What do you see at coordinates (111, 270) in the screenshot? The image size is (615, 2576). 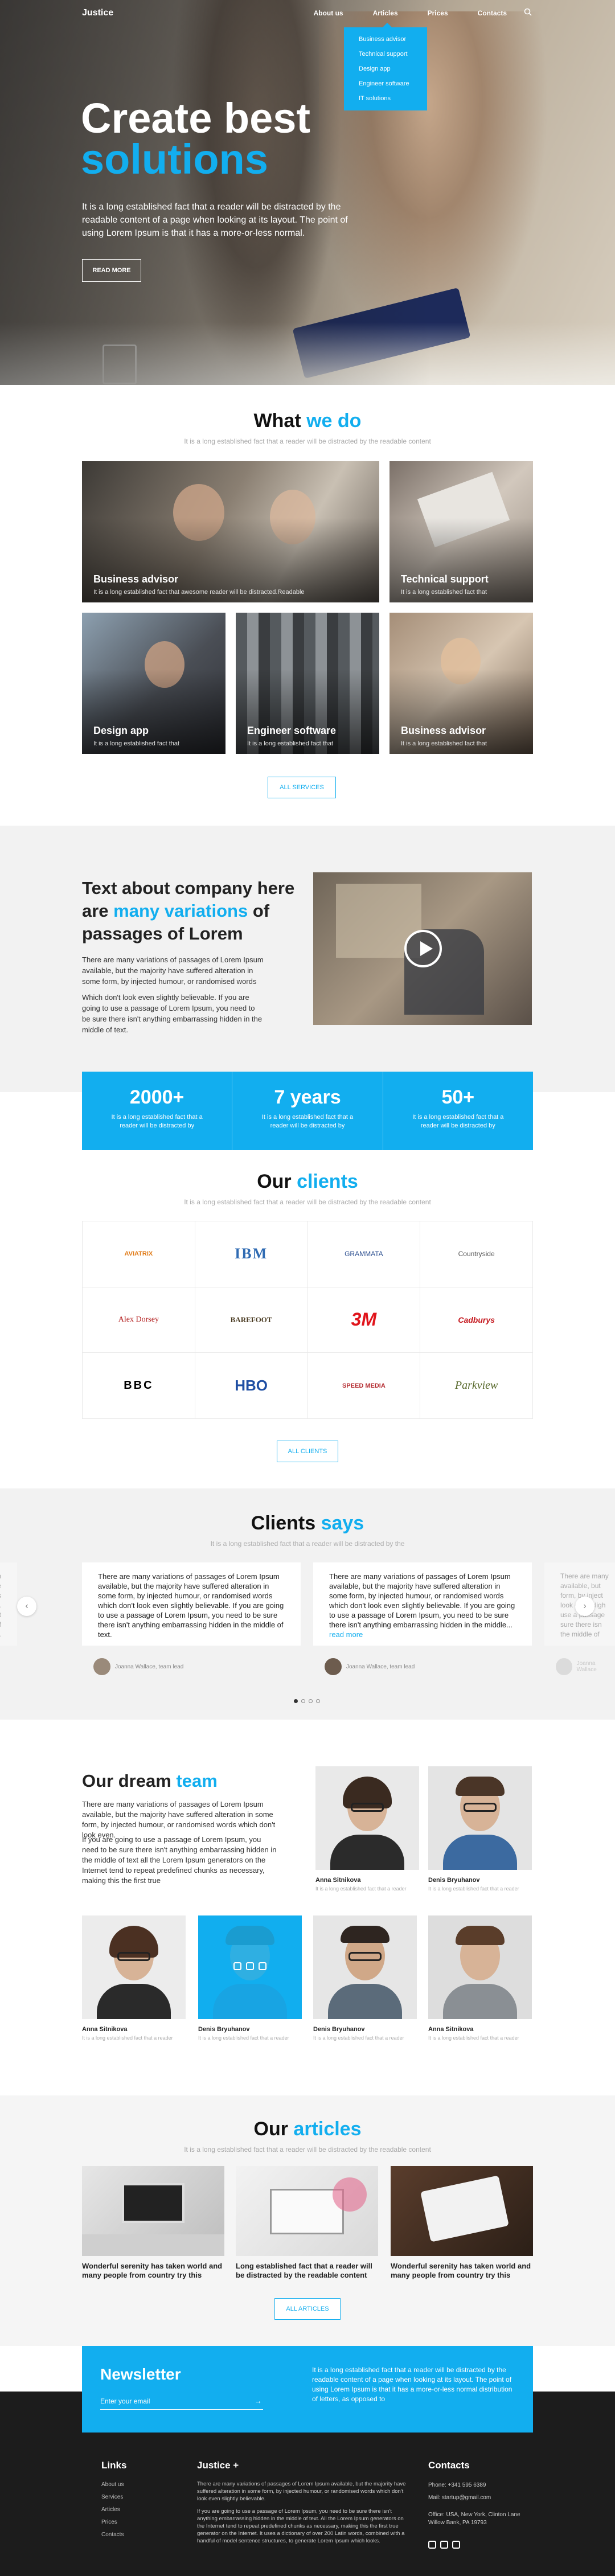 I see `read-more-button: READ MORE` at bounding box center [111, 270].